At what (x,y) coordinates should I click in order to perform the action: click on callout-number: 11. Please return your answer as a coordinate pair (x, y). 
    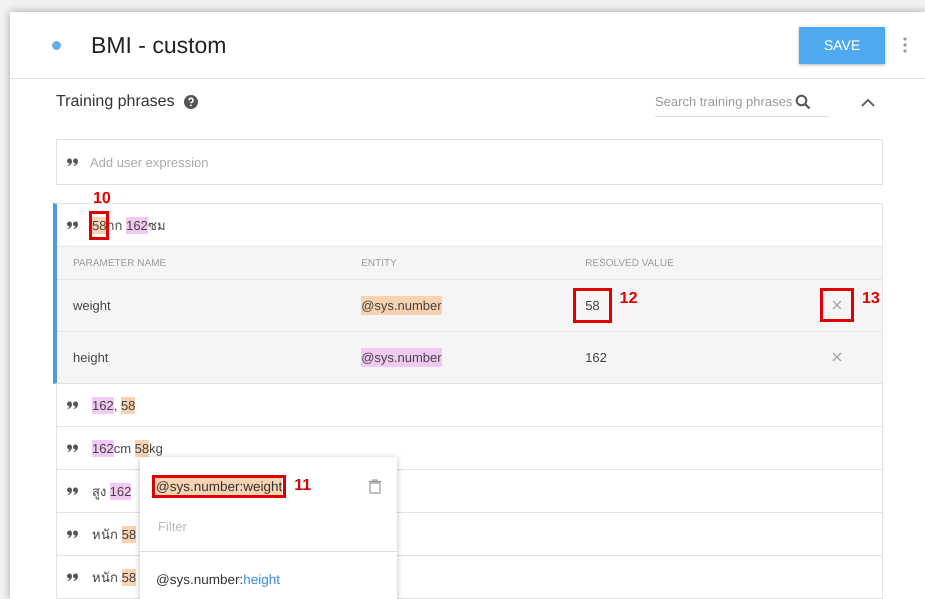
    Looking at the image, I should click on (303, 485).